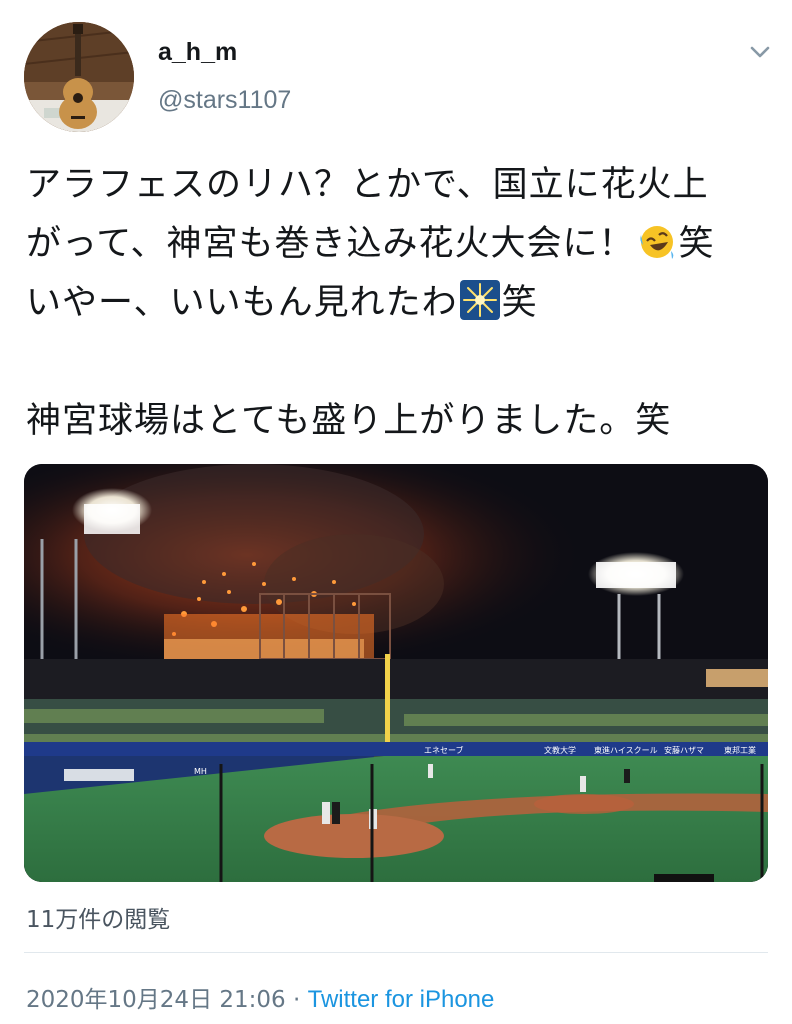 This screenshot has width=792, height=1024. What do you see at coordinates (396, 952) in the screenshot?
I see `divider` at bounding box center [396, 952].